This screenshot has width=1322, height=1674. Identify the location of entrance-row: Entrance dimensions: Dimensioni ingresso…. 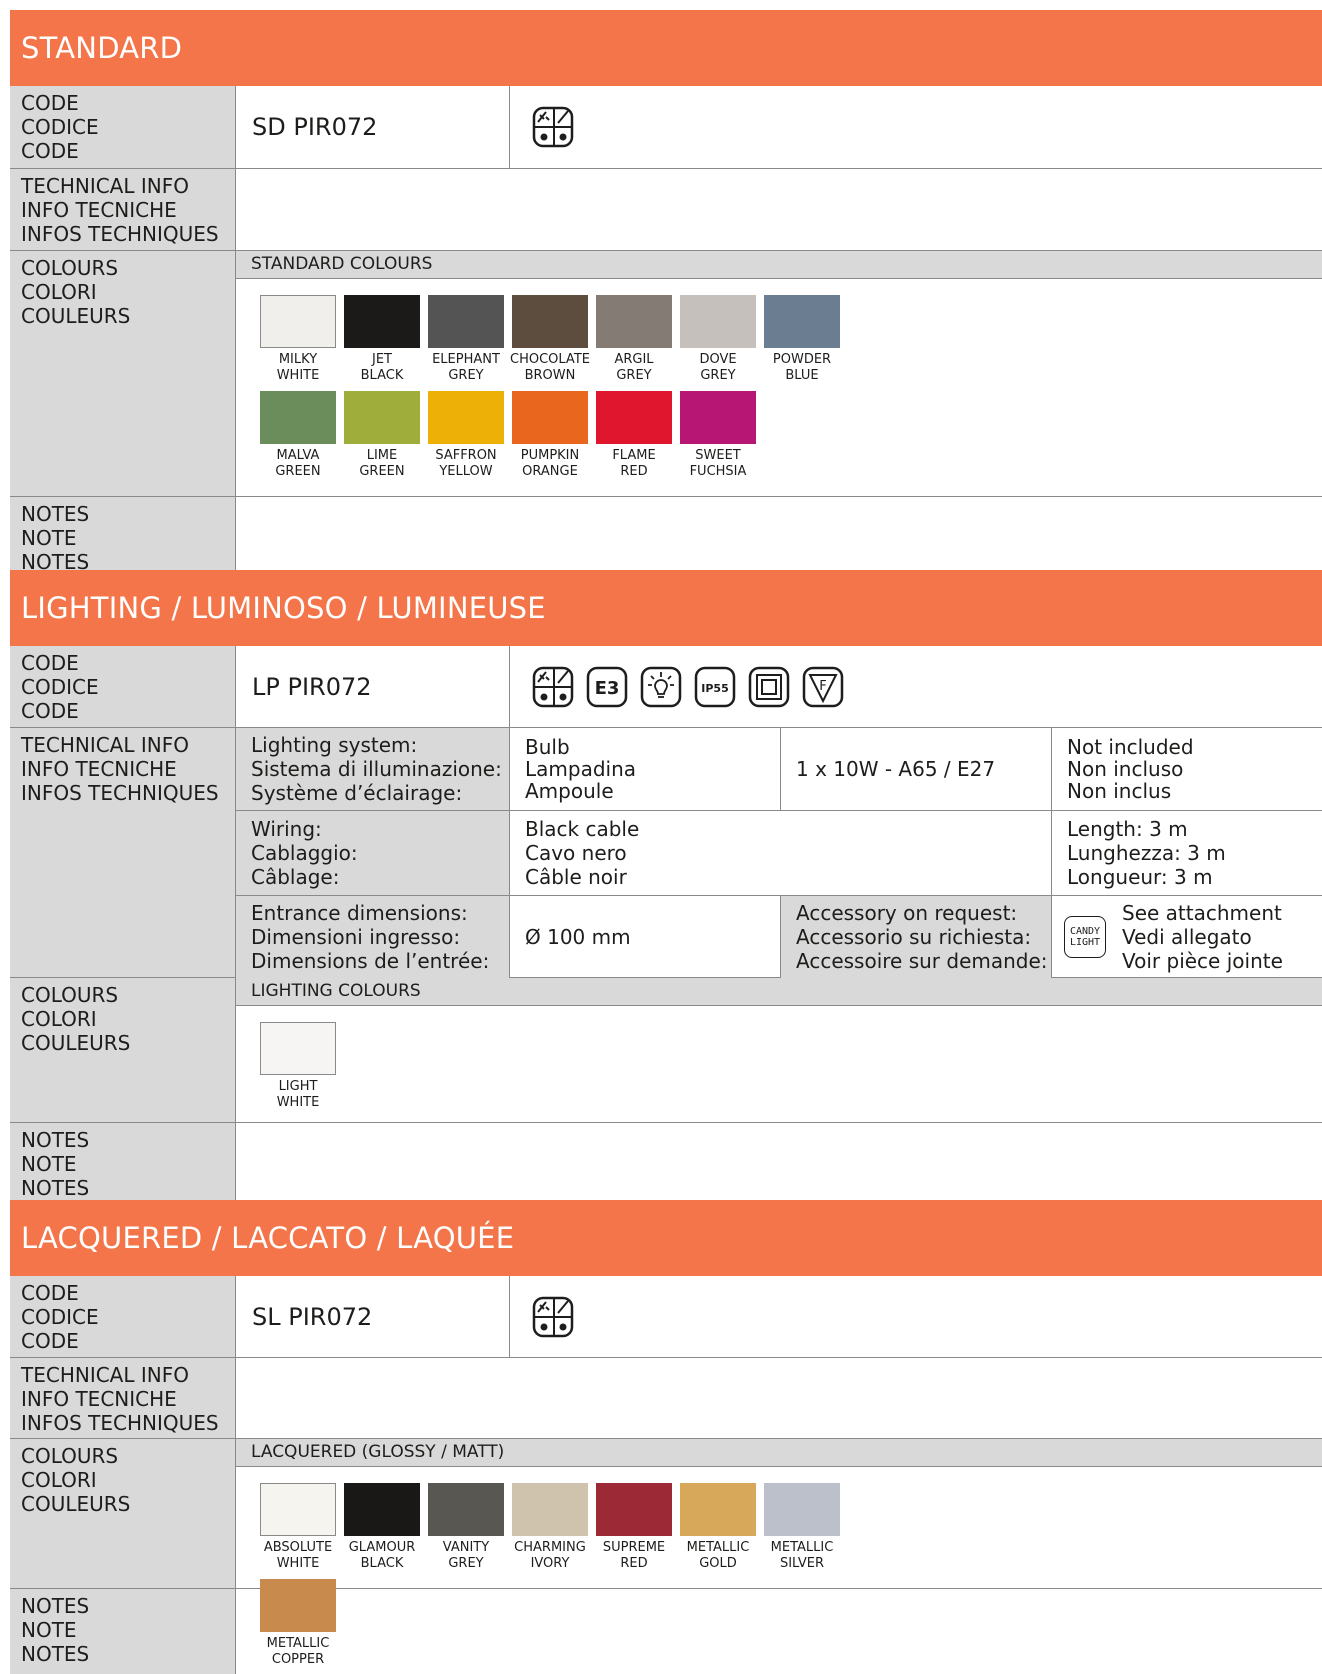
(779, 937).